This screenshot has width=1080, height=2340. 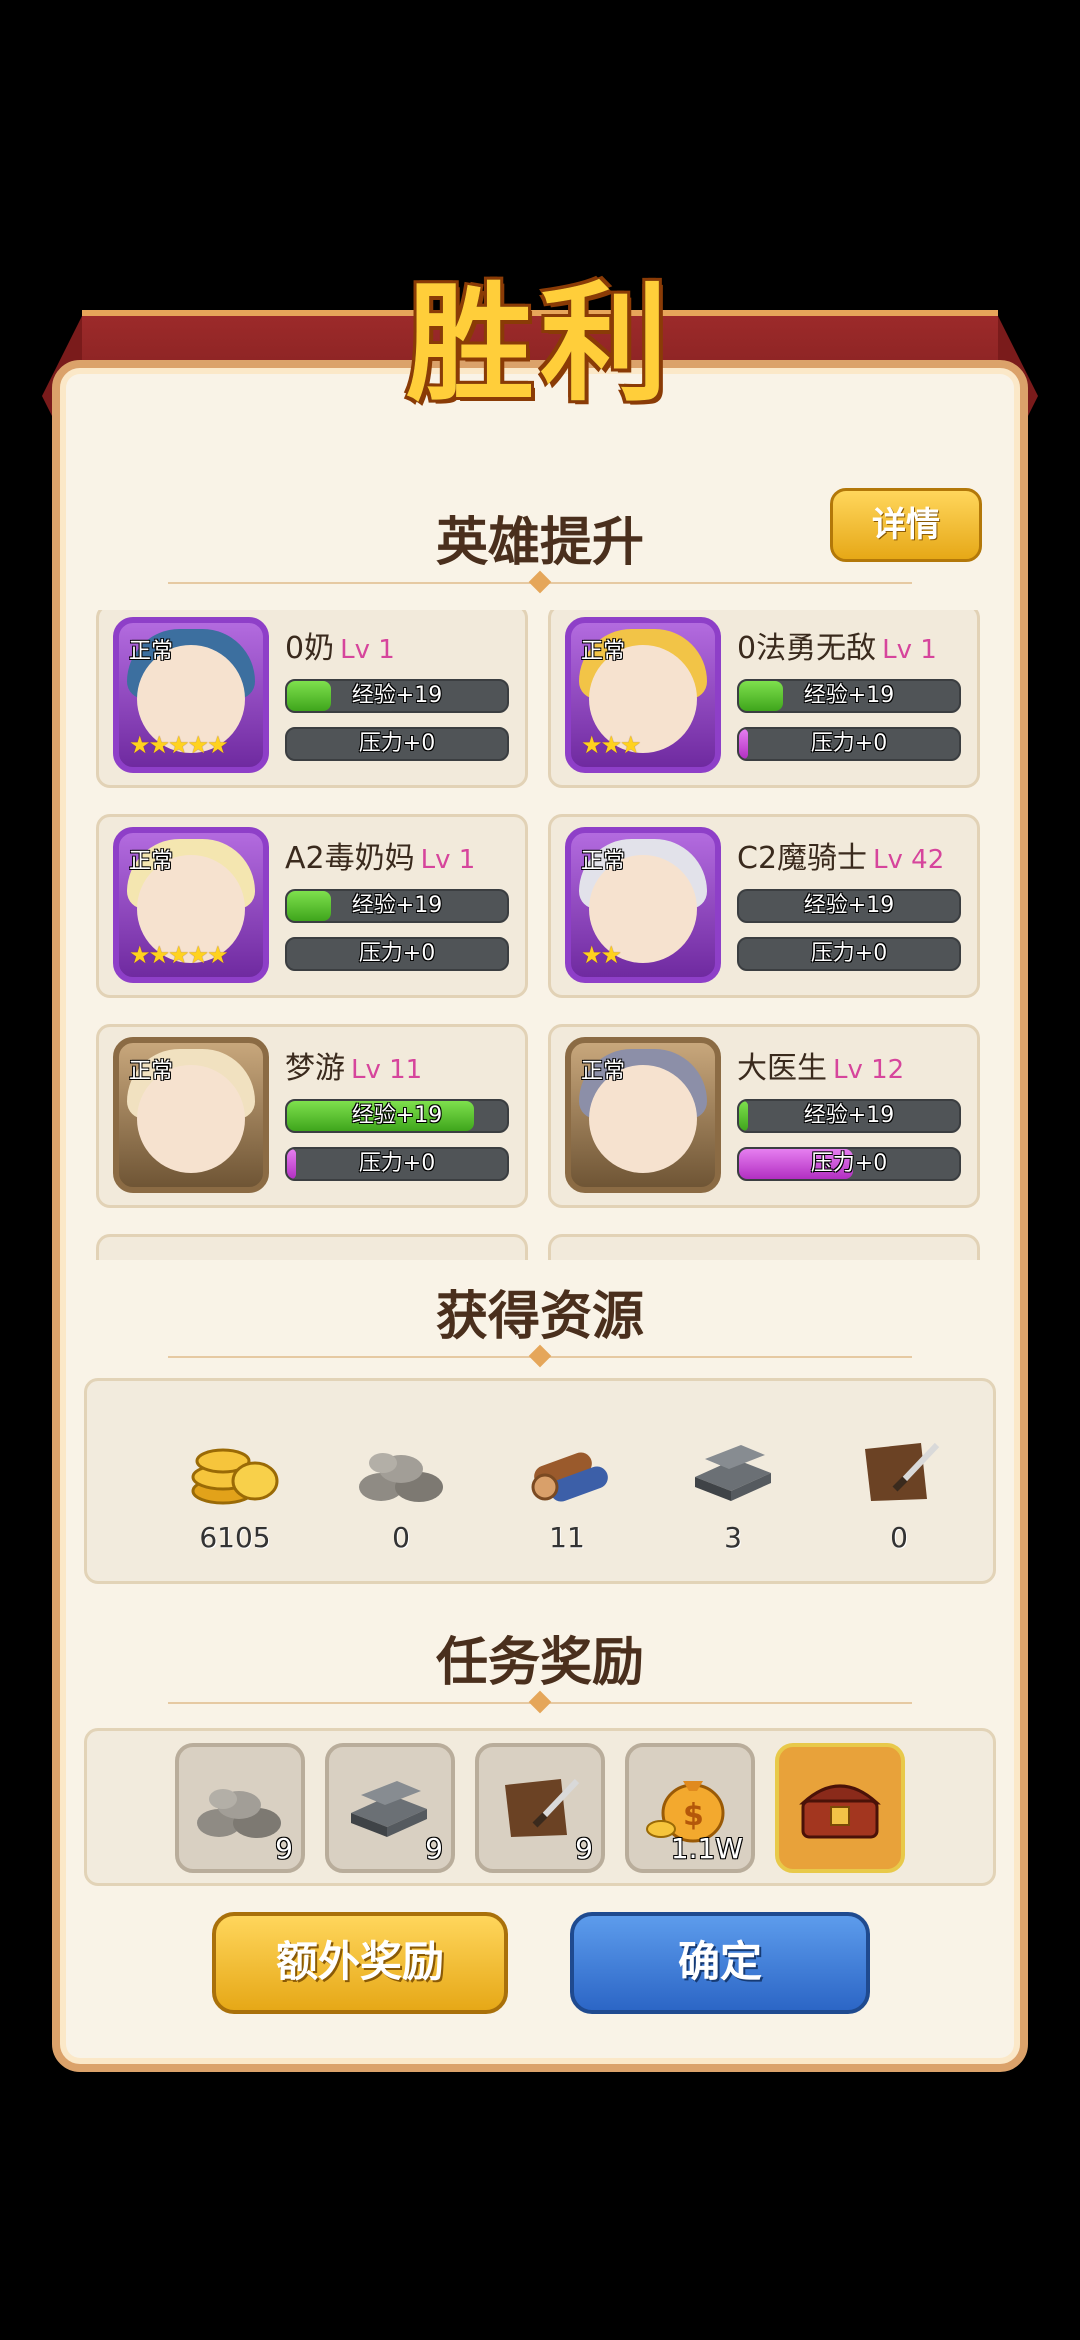 What do you see at coordinates (360, 1963) in the screenshot?
I see `extra-reward-button: 额外奖励` at bounding box center [360, 1963].